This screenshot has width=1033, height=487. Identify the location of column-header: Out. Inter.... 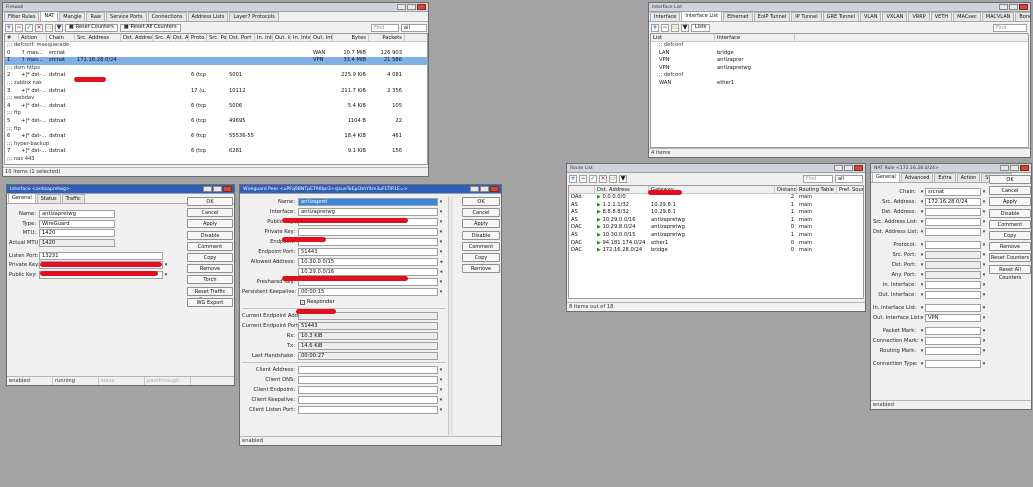
(322, 37).